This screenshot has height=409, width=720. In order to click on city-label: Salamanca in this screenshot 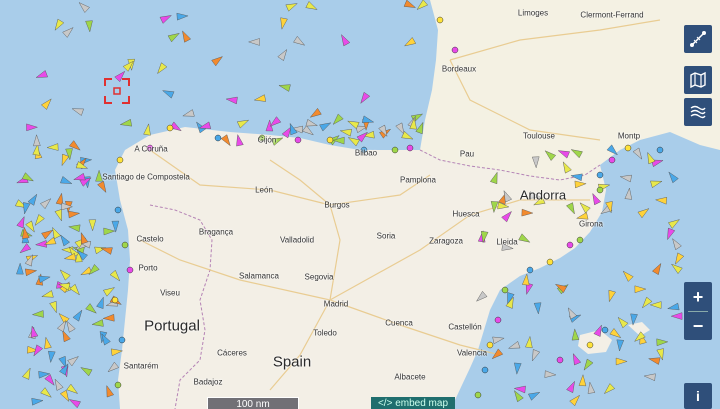, I will do `click(259, 276)`.